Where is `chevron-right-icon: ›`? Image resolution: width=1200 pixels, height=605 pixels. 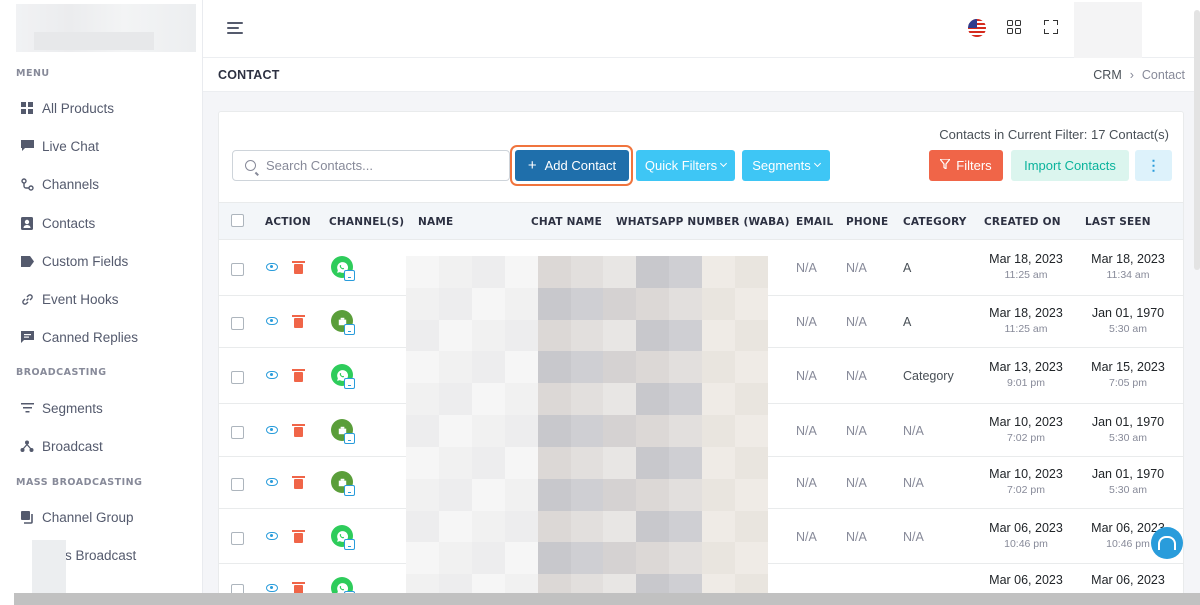 chevron-right-icon: › is located at coordinates (1131, 75).